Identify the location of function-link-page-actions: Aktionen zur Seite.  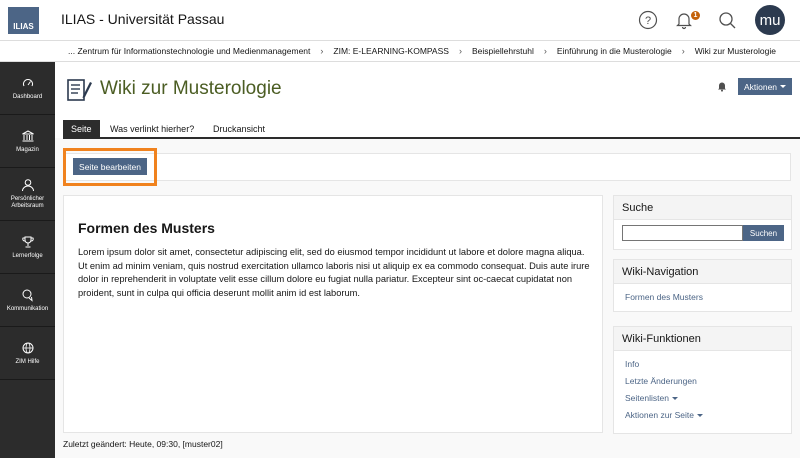
(702, 415).